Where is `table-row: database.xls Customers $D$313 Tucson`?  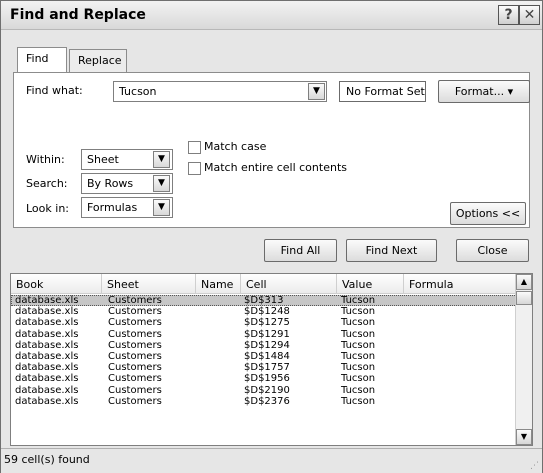 table-row: database.xls Customers $D$313 Tucson is located at coordinates (264, 300).